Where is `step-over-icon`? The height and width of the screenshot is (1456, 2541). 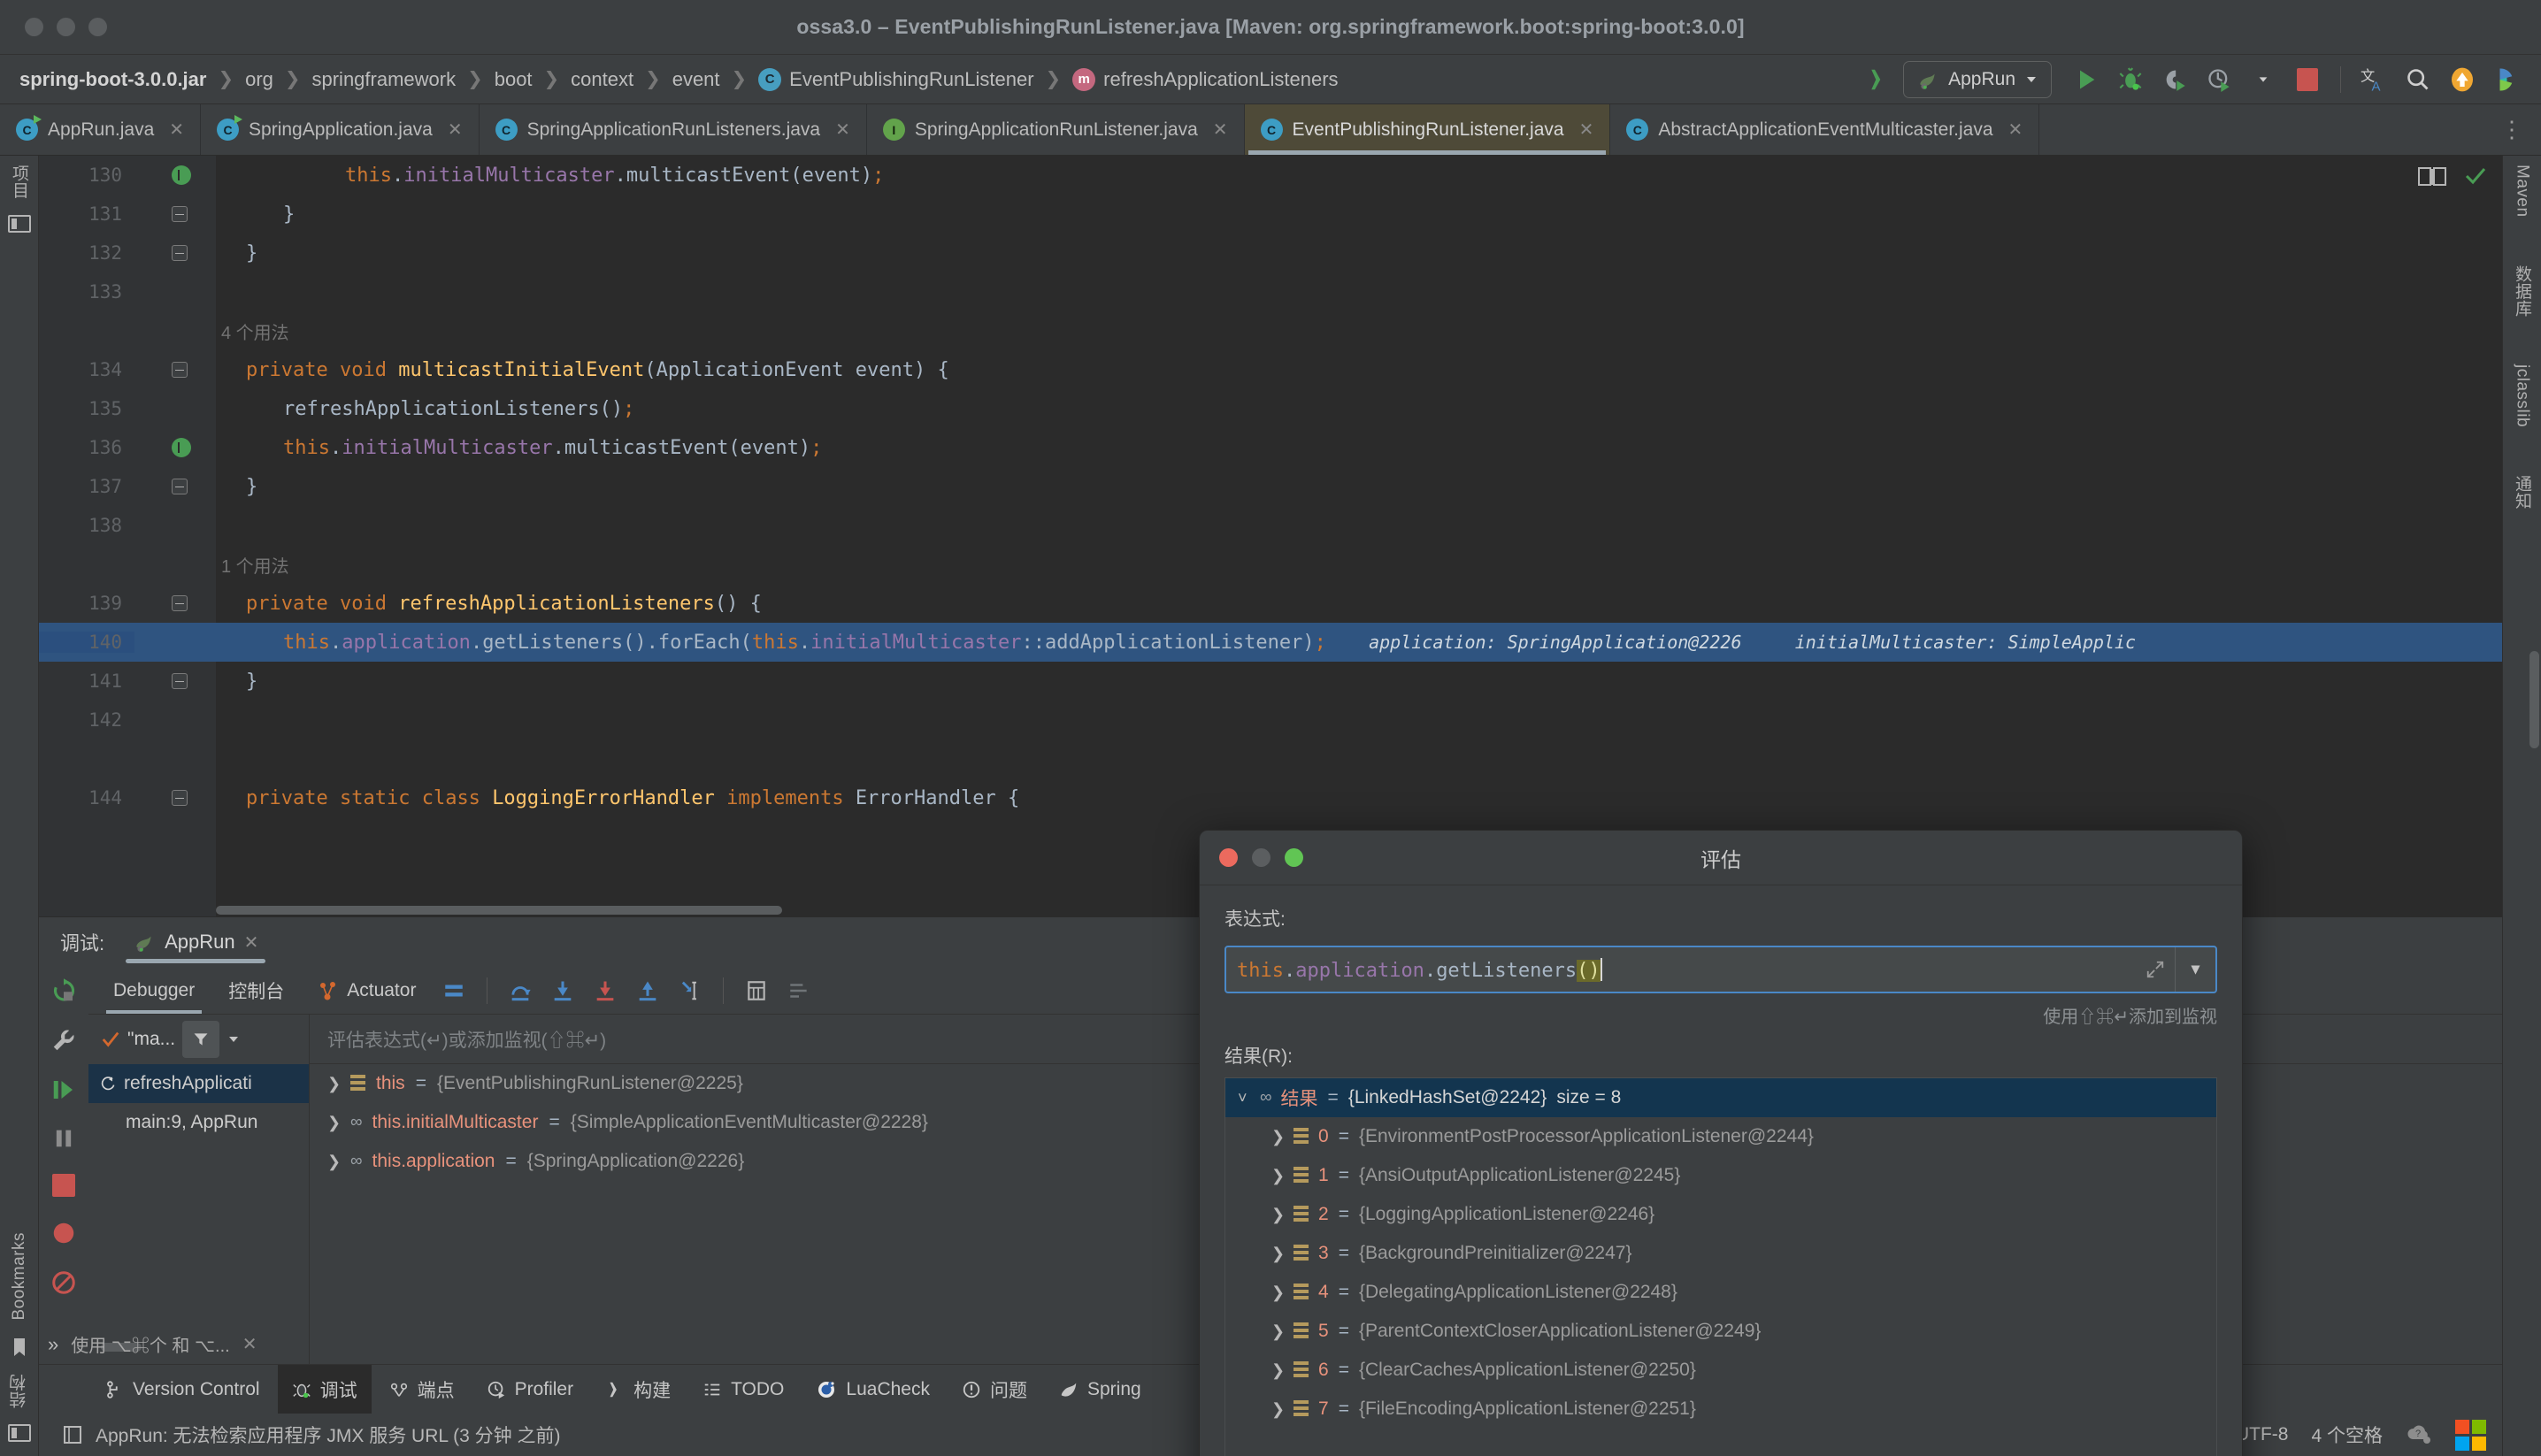 step-over-icon is located at coordinates (520, 990).